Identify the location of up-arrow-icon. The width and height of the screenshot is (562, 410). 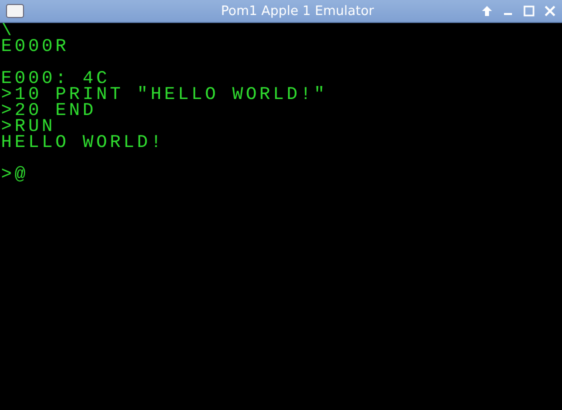
(487, 11).